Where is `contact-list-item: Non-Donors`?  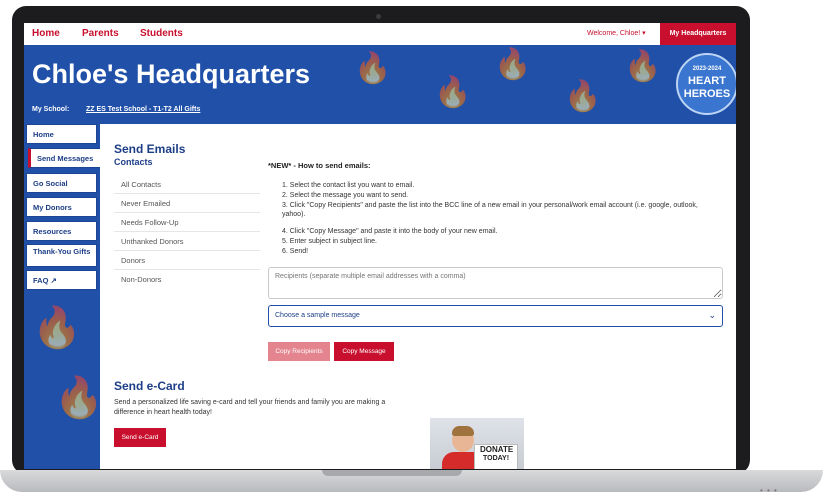
contact-list-item: Non-Donors is located at coordinates (187, 280).